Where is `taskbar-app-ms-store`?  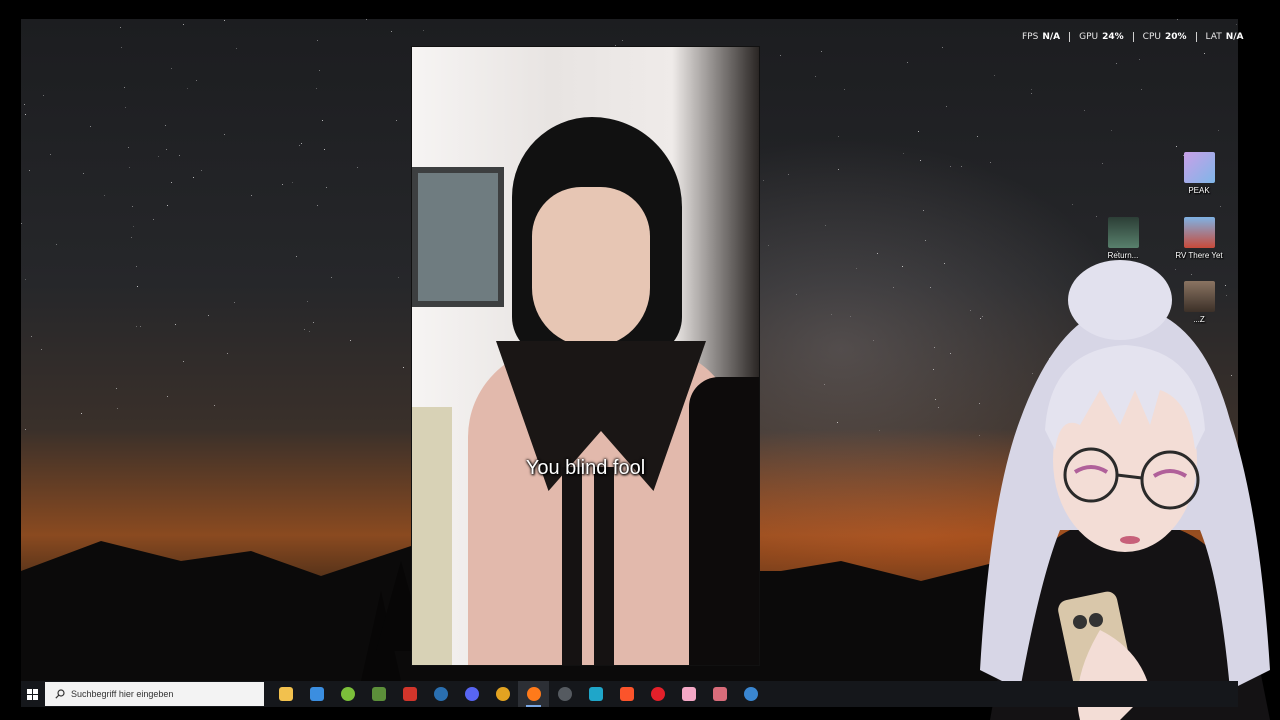 taskbar-app-ms-store is located at coordinates (316, 694).